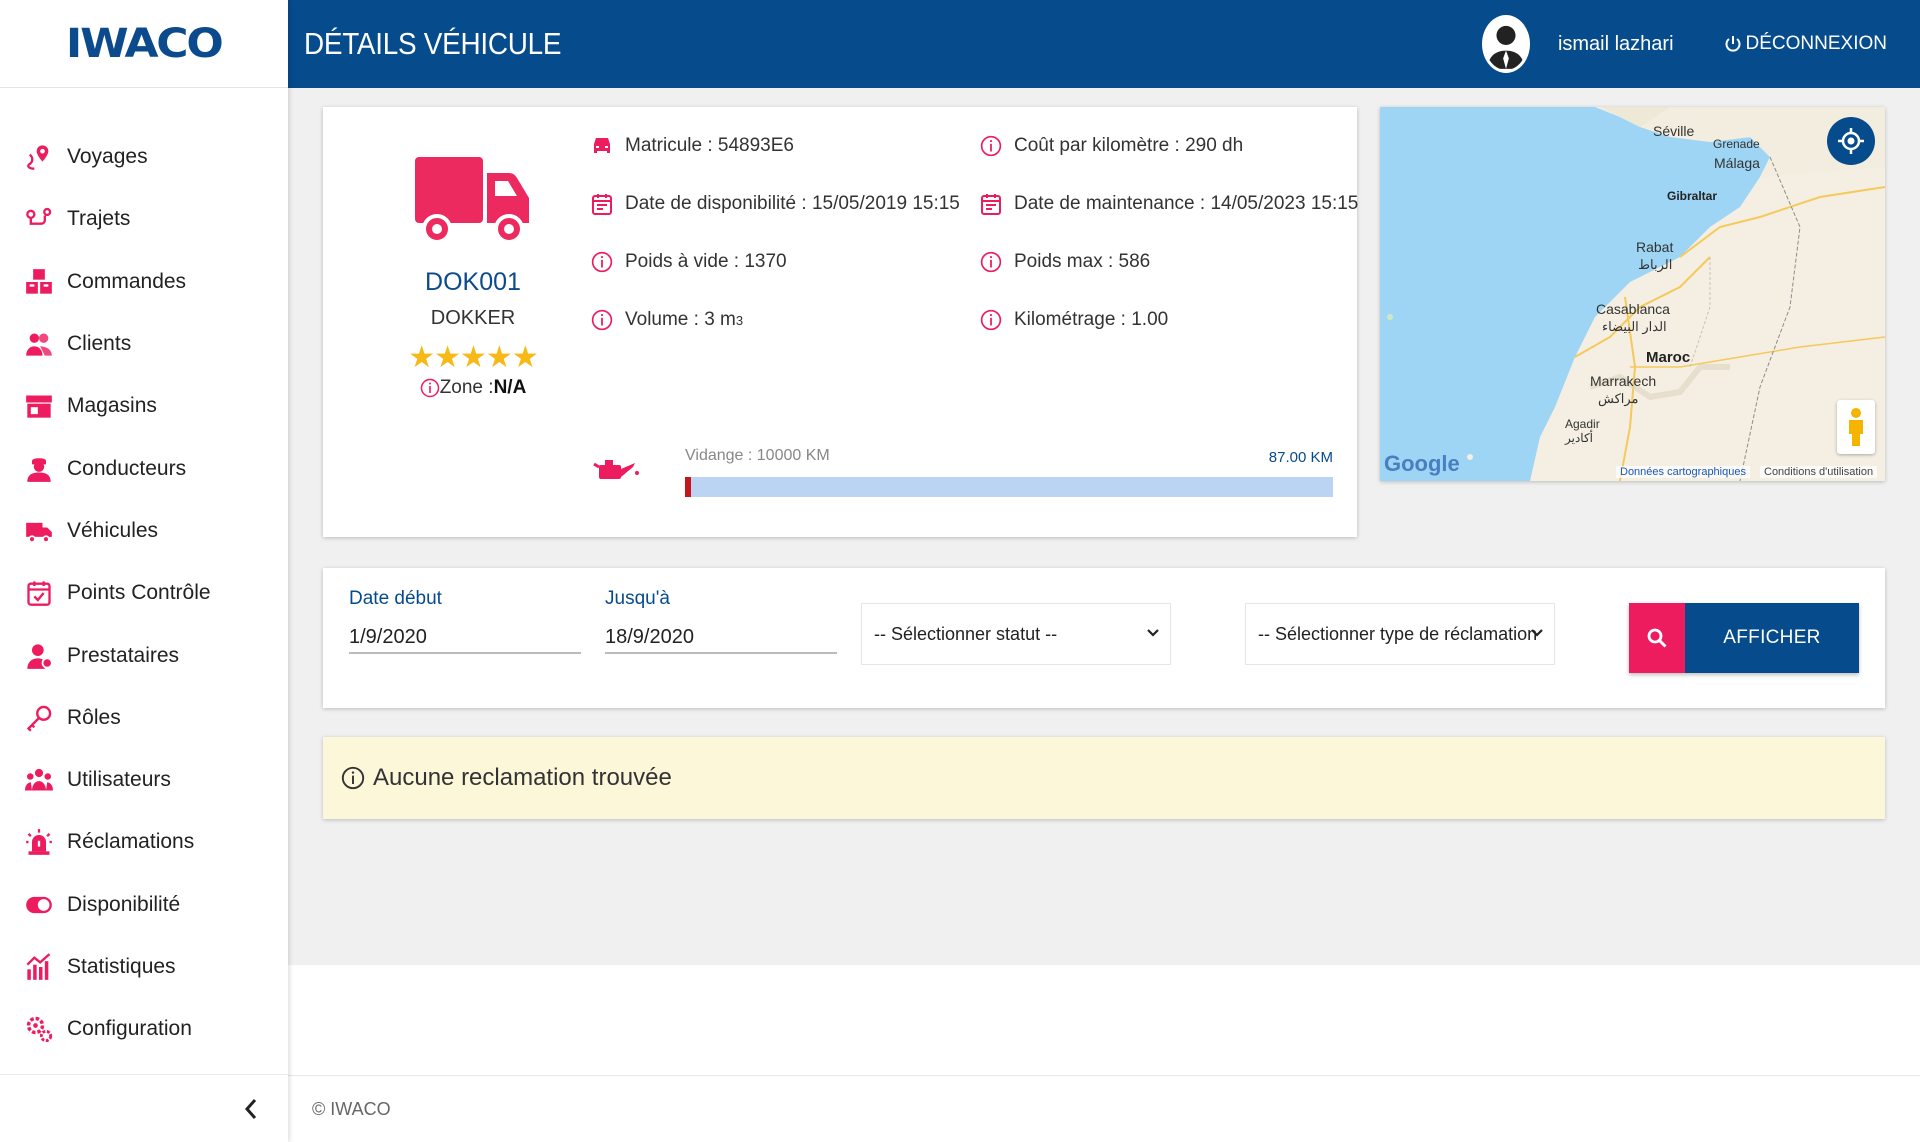  I want to click on vidange-progress-bar, so click(1009, 487).